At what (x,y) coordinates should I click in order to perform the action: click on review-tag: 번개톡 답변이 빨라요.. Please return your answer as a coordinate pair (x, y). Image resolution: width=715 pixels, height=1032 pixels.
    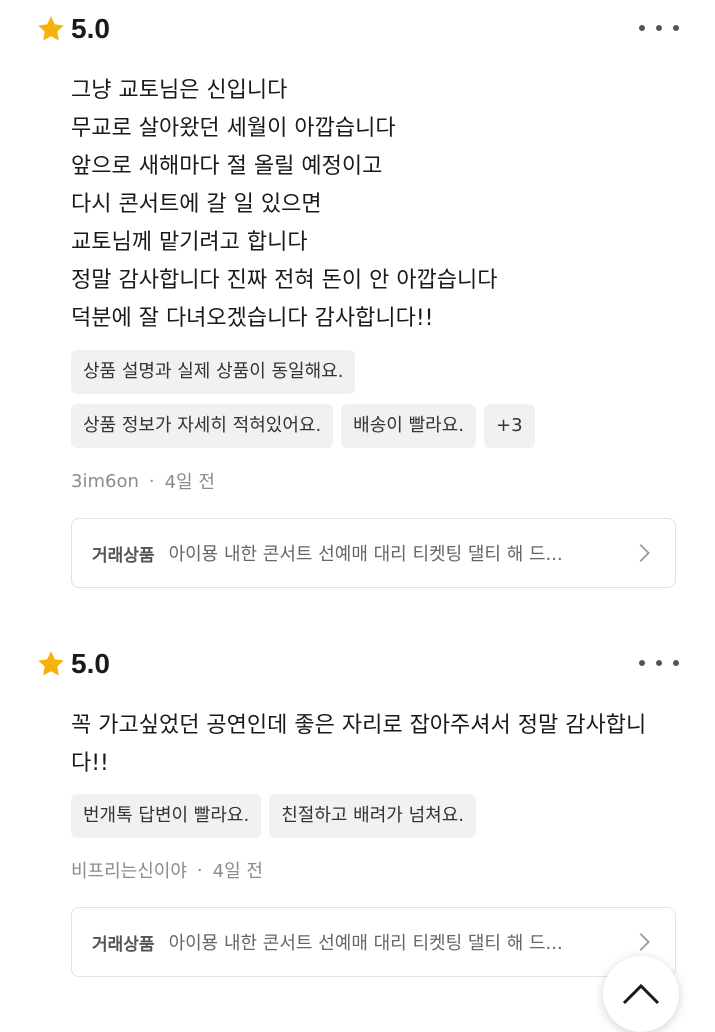
    Looking at the image, I should click on (166, 816).